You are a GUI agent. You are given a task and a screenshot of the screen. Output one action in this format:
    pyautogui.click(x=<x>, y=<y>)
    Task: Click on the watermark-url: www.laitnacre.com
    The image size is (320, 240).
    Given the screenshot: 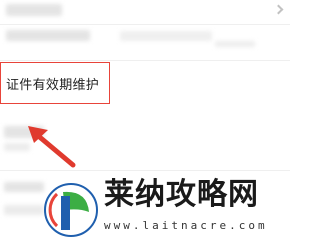 What is the action you would take?
    pyautogui.click(x=186, y=225)
    